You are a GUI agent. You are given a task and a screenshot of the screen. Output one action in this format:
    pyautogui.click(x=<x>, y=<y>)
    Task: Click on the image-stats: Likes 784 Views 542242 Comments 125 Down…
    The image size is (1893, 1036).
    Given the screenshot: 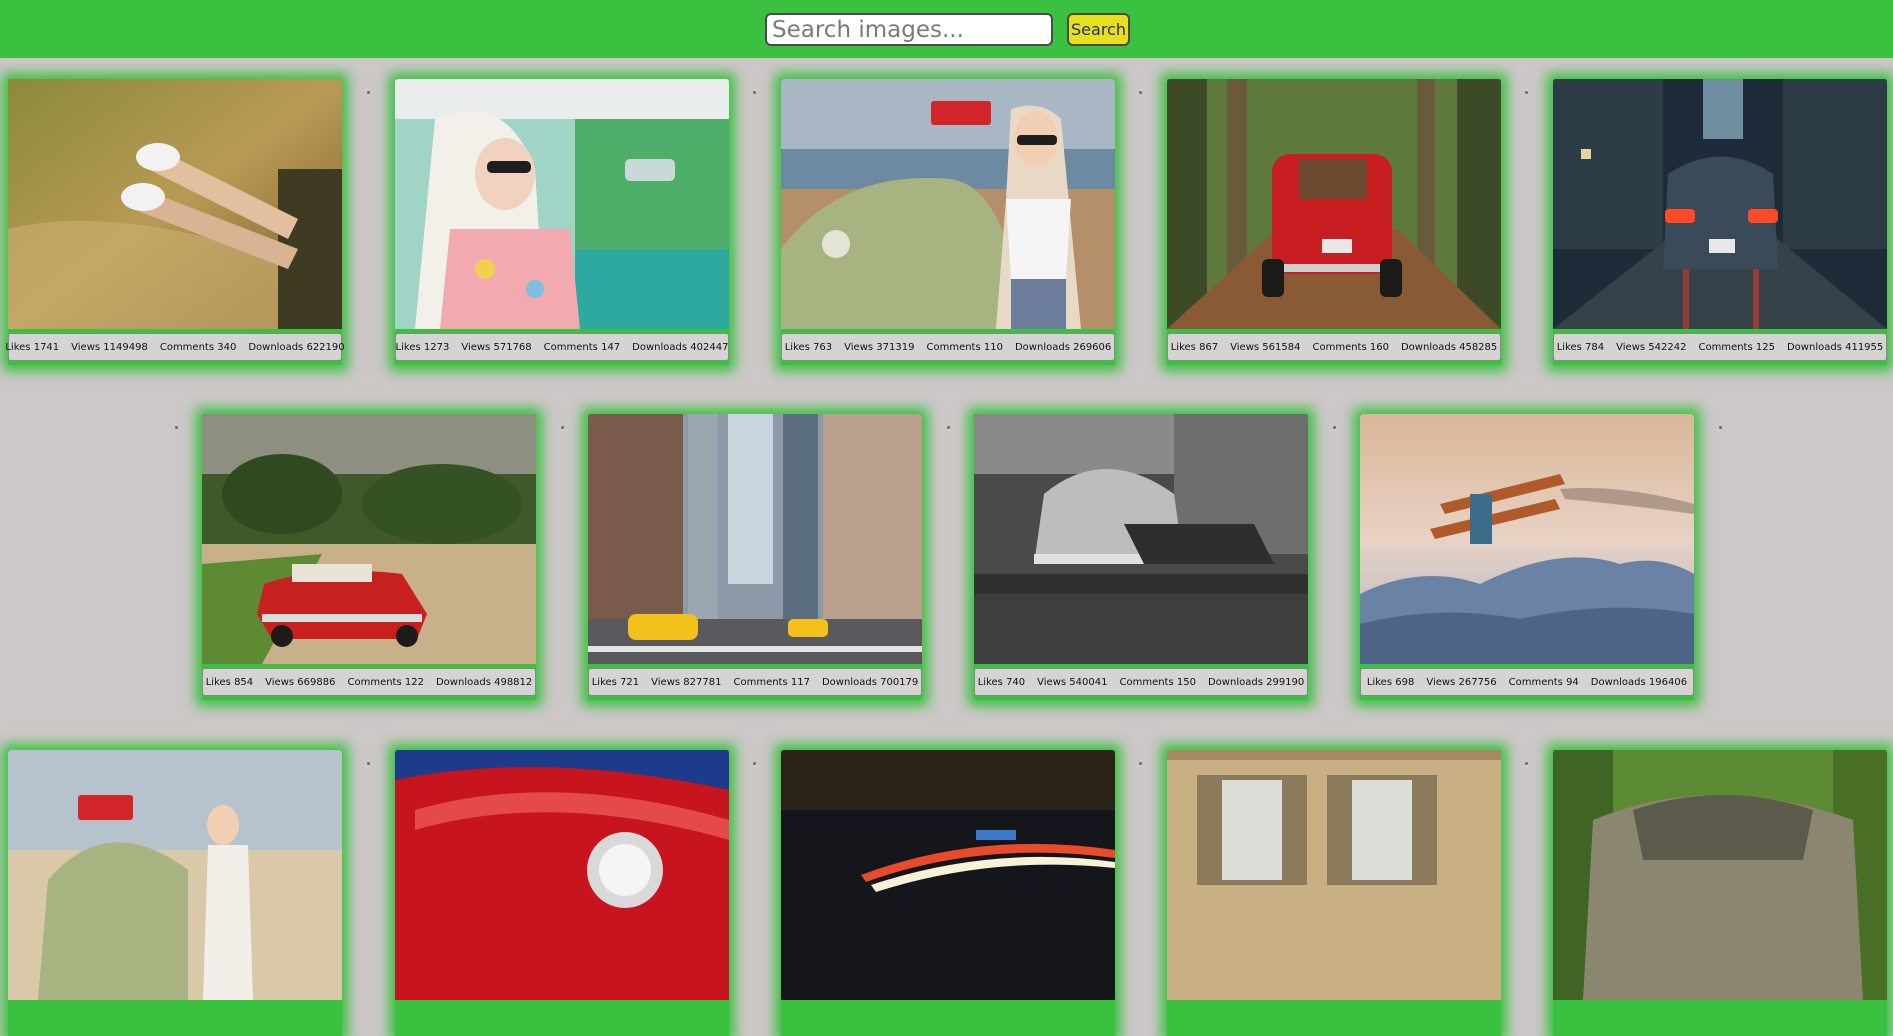 What is the action you would take?
    pyautogui.click(x=1720, y=347)
    